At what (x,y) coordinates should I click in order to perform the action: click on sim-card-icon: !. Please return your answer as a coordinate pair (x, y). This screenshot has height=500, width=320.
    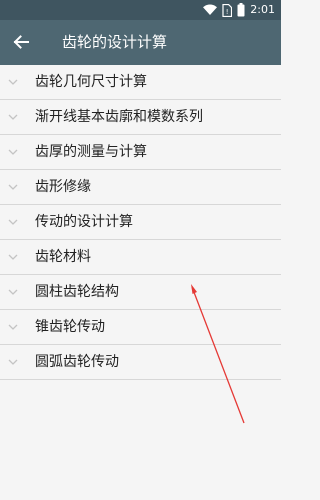
    Looking at the image, I should click on (227, 10).